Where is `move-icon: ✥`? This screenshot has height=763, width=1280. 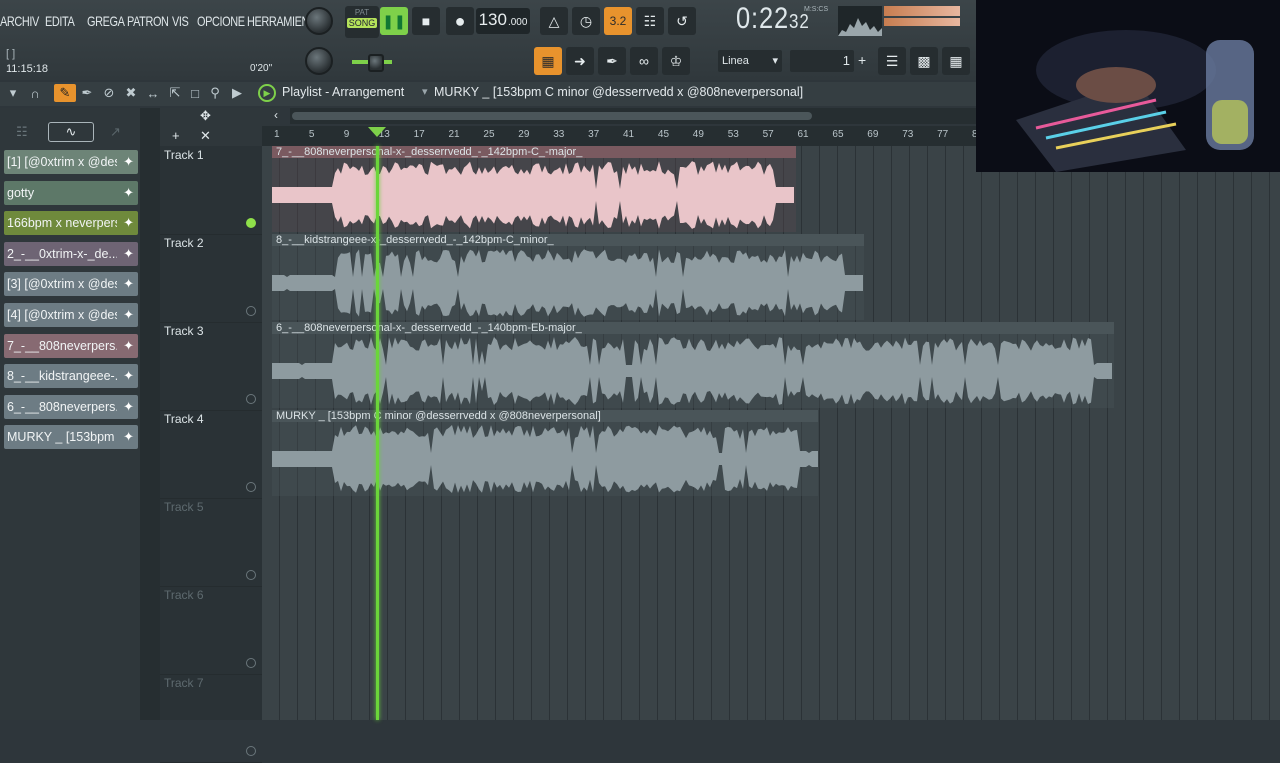
move-icon: ✥ is located at coordinates (205, 116).